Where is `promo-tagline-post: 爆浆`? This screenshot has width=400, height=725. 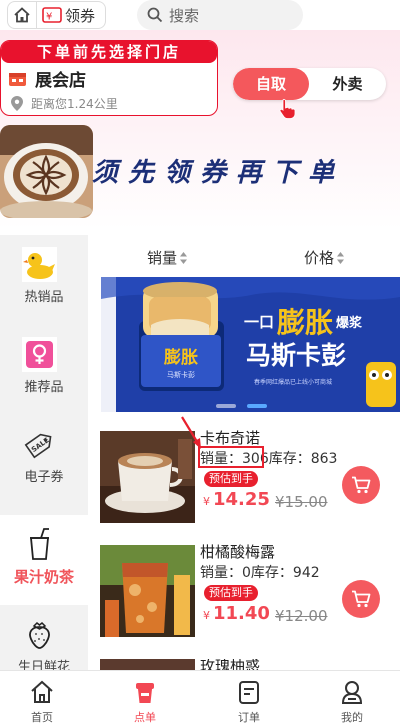
promo-tagline-post: 爆浆 is located at coordinates (349, 323).